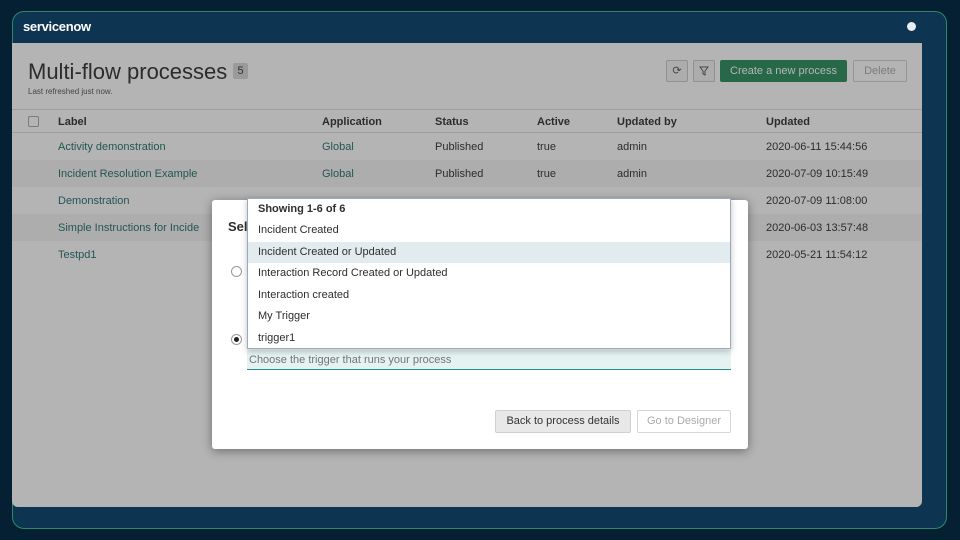 The height and width of the screenshot is (540, 960). I want to click on modal-title: Sel, so click(238, 226).